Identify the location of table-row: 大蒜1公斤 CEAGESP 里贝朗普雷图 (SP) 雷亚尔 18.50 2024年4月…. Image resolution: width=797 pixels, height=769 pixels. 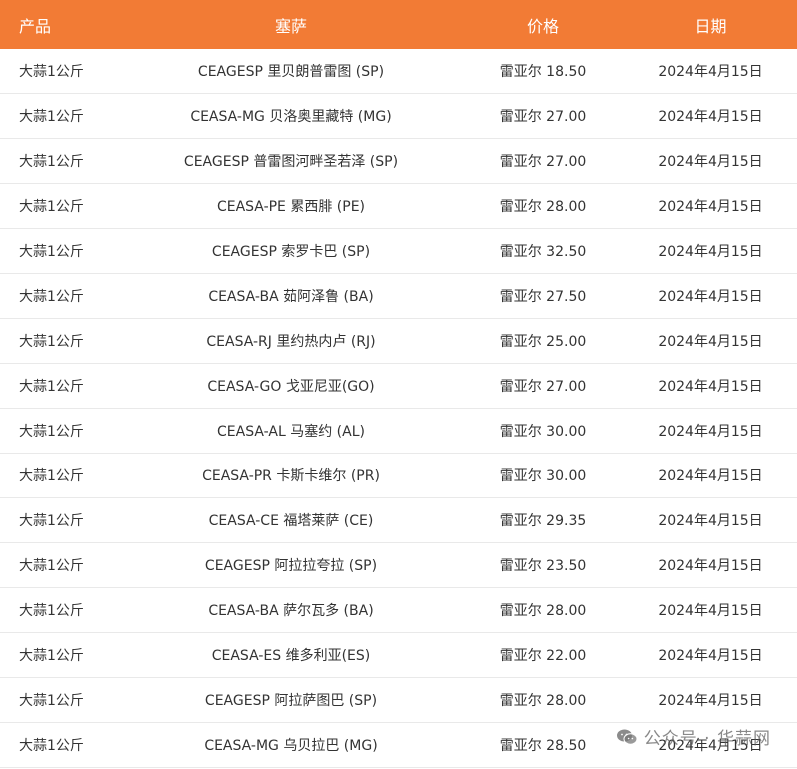
(398, 71).